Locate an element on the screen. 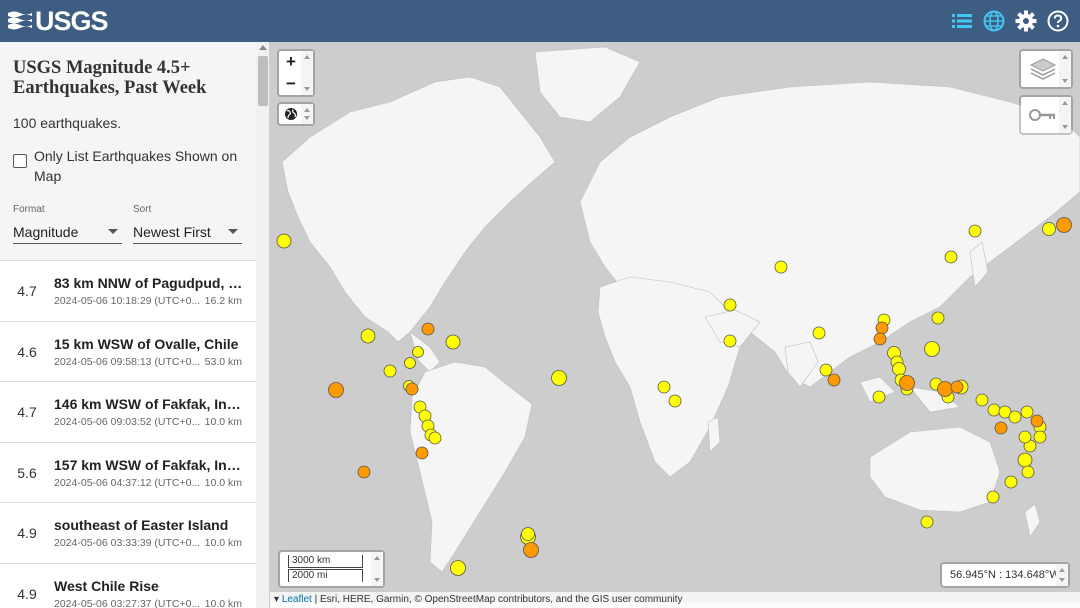 The height and width of the screenshot is (608, 1080). format-select-group: Format Magnitude is located at coordinates (67, 224).